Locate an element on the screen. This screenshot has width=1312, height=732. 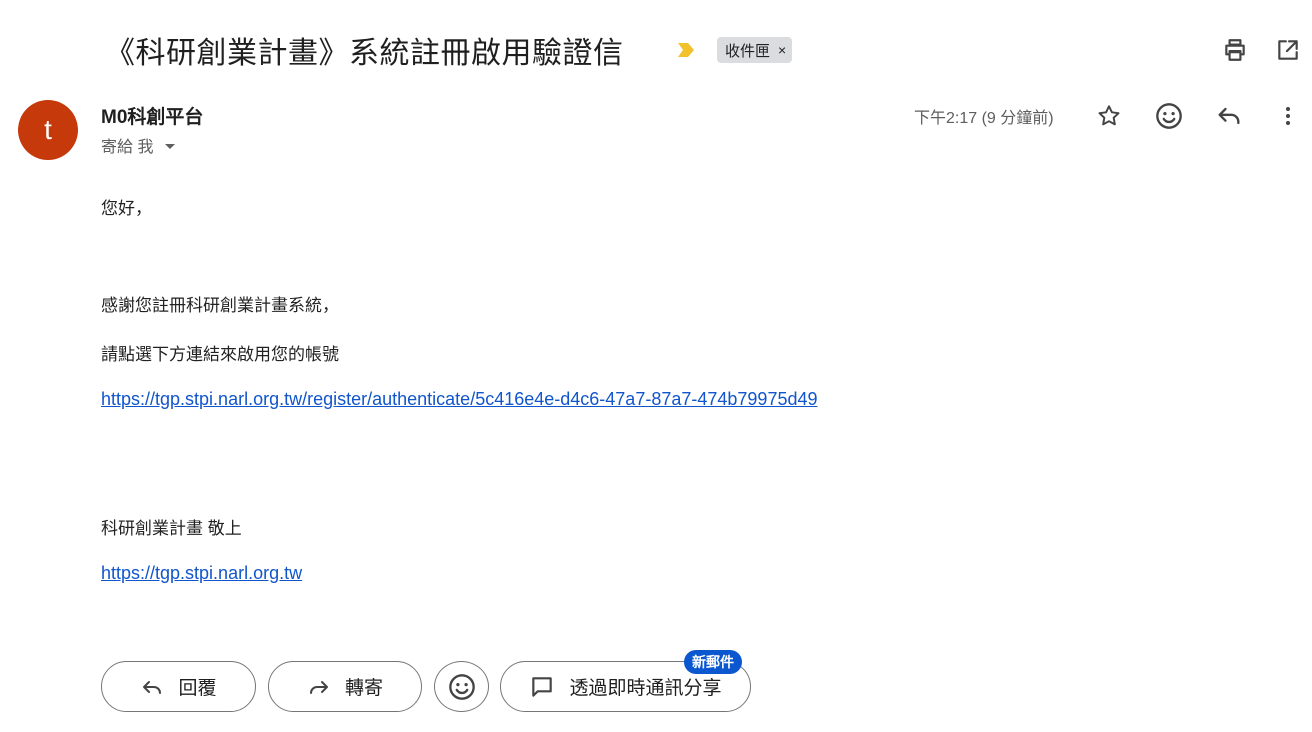
inbox-label-chip: 收件匣 × is located at coordinates (755, 50).